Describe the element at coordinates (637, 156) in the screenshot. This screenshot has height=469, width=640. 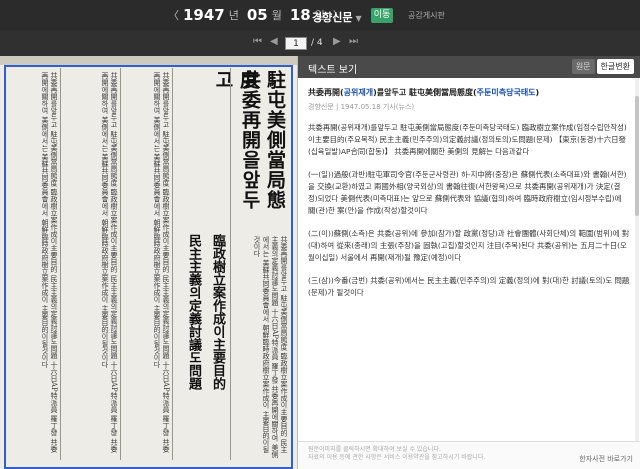
I see `scrollbar-thumb` at that location.